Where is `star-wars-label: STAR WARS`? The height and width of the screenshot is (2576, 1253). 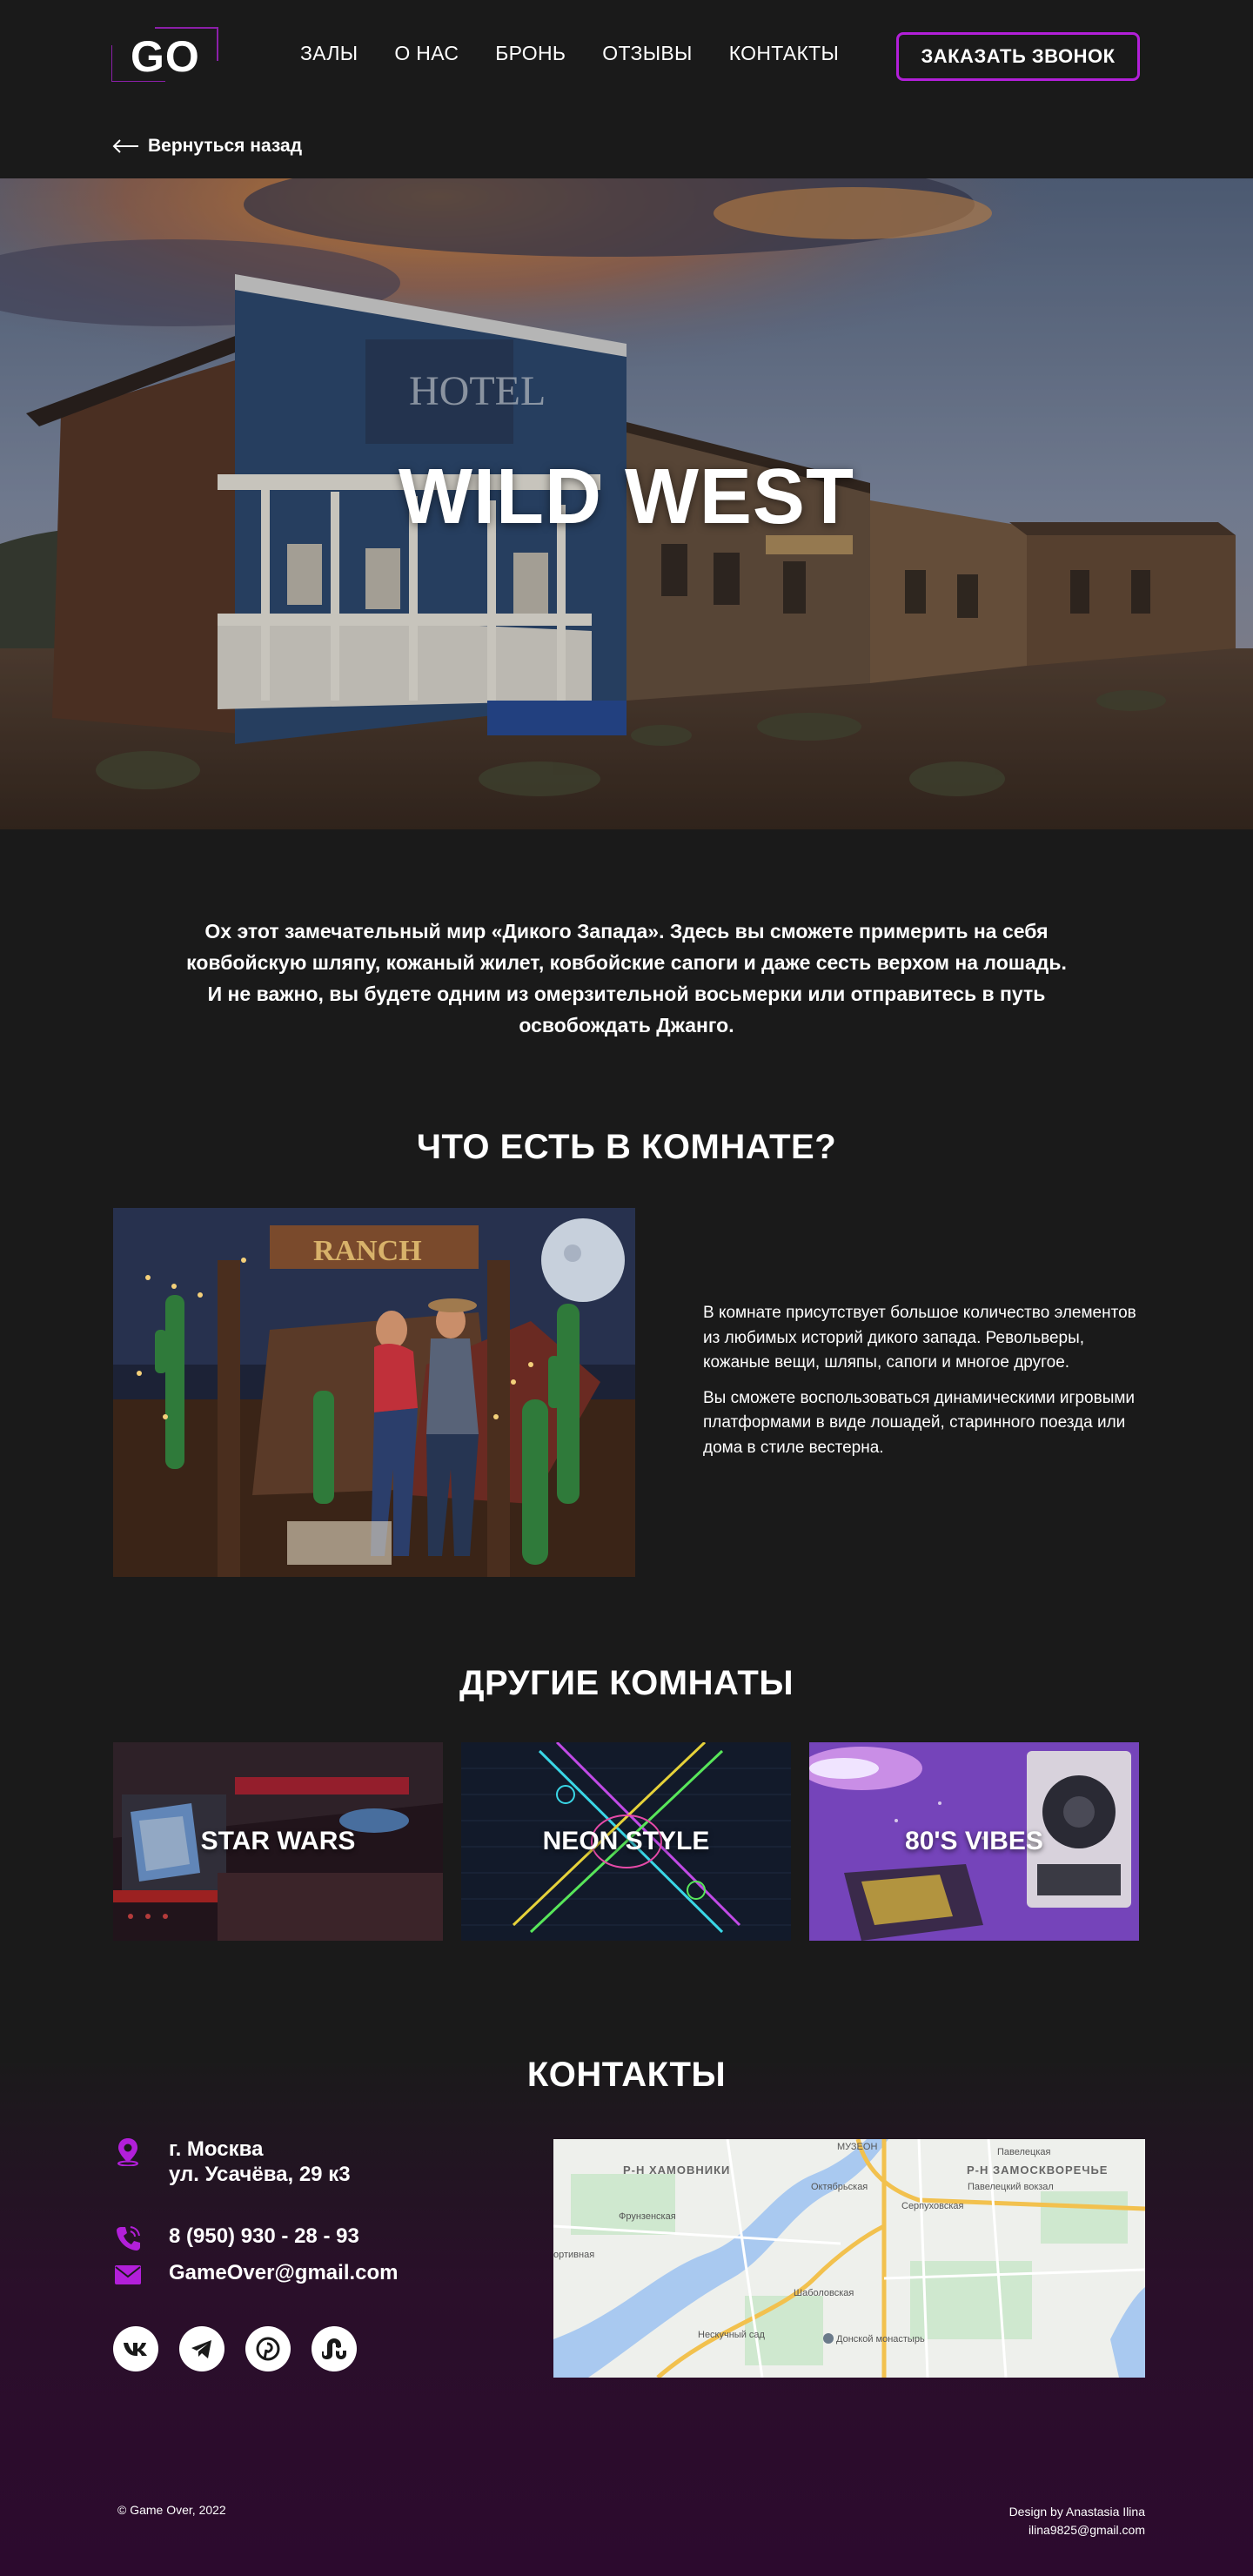
star-wars-label: STAR WARS is located at coordinates (278, 1841).